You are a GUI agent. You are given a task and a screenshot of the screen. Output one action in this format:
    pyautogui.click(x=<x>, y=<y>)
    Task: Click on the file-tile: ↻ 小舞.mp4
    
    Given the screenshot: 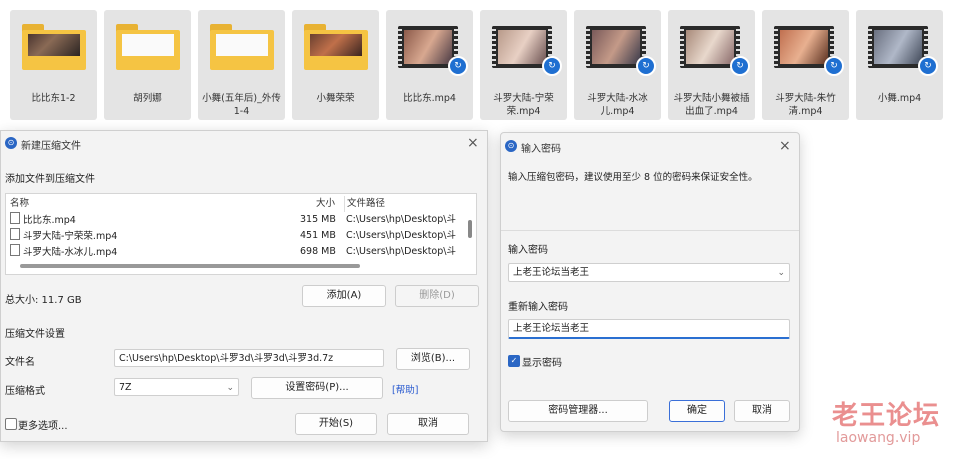 What is the action you would take?
    pyautogui.click(x=899, y=65)
    